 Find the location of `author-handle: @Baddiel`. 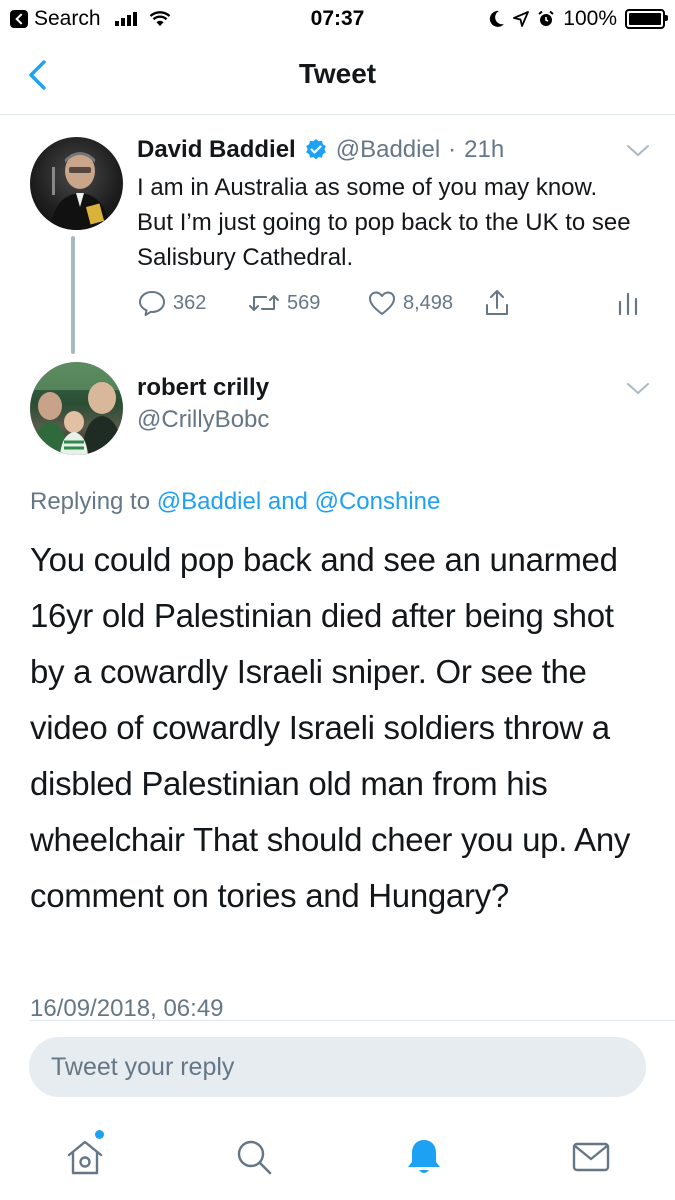

author-handle: @Baddiel is located at coordinates (388, 150).